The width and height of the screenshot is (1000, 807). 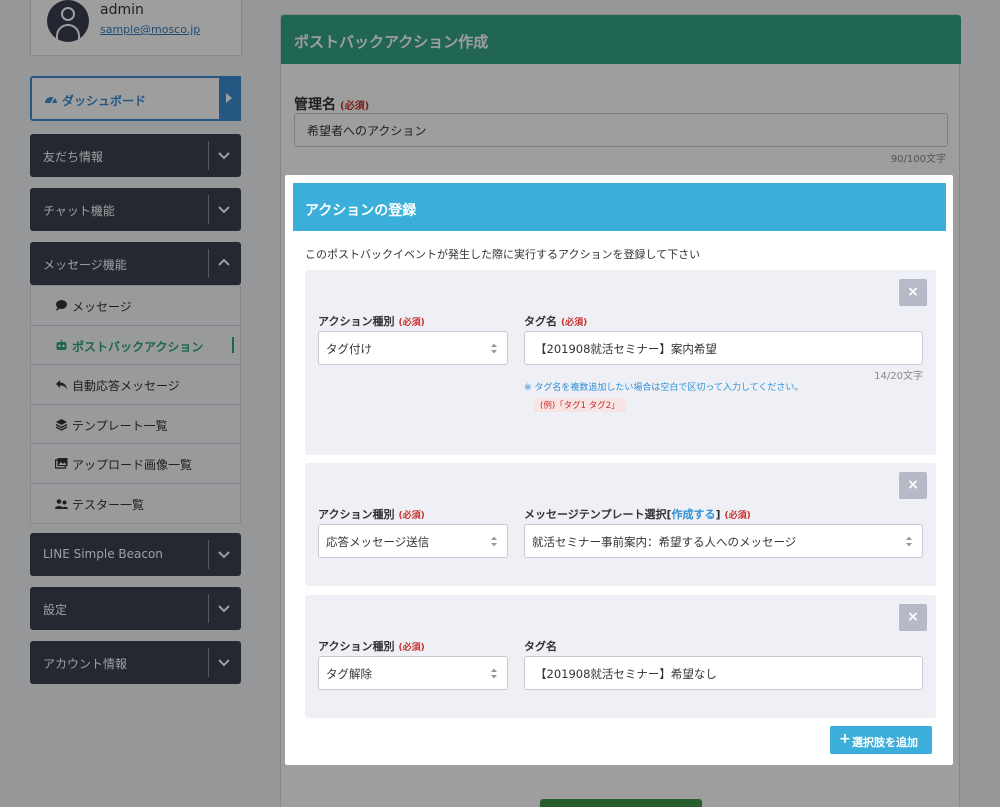 What do you see at coordinates (349, 349) in the screenshot?
I see `select-value: タグ付け` at bounding box center [349, 349].